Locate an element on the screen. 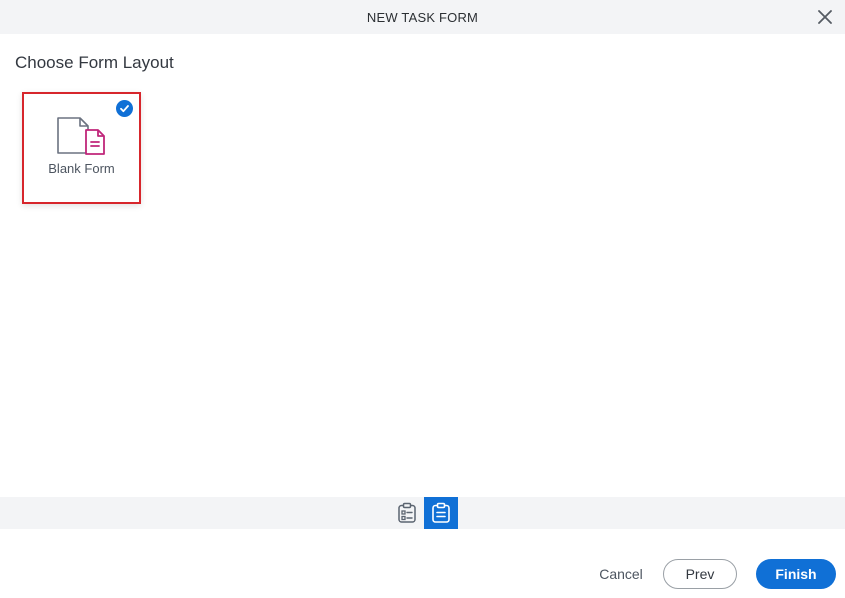 The image size is (845, 598). page-title: Choose Form Layout is located at coordinates (94, 62).